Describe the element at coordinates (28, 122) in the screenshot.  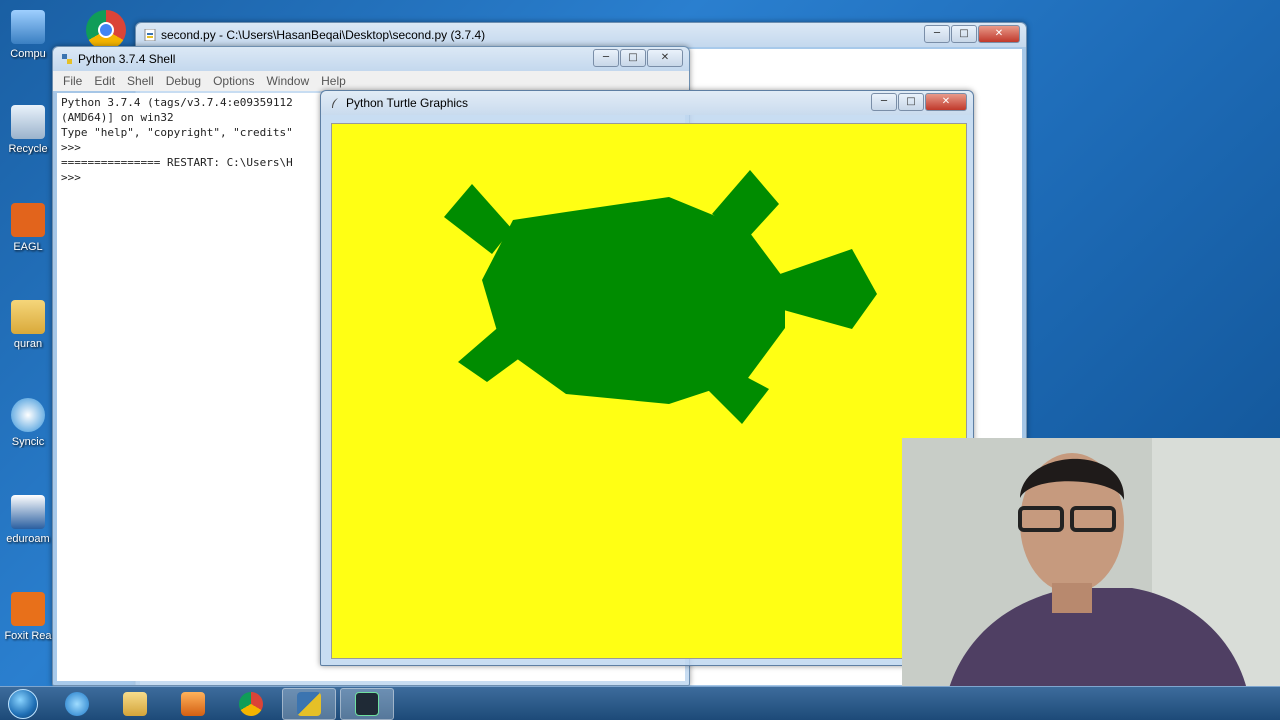
I see `recycle-bin-icon` at that location.